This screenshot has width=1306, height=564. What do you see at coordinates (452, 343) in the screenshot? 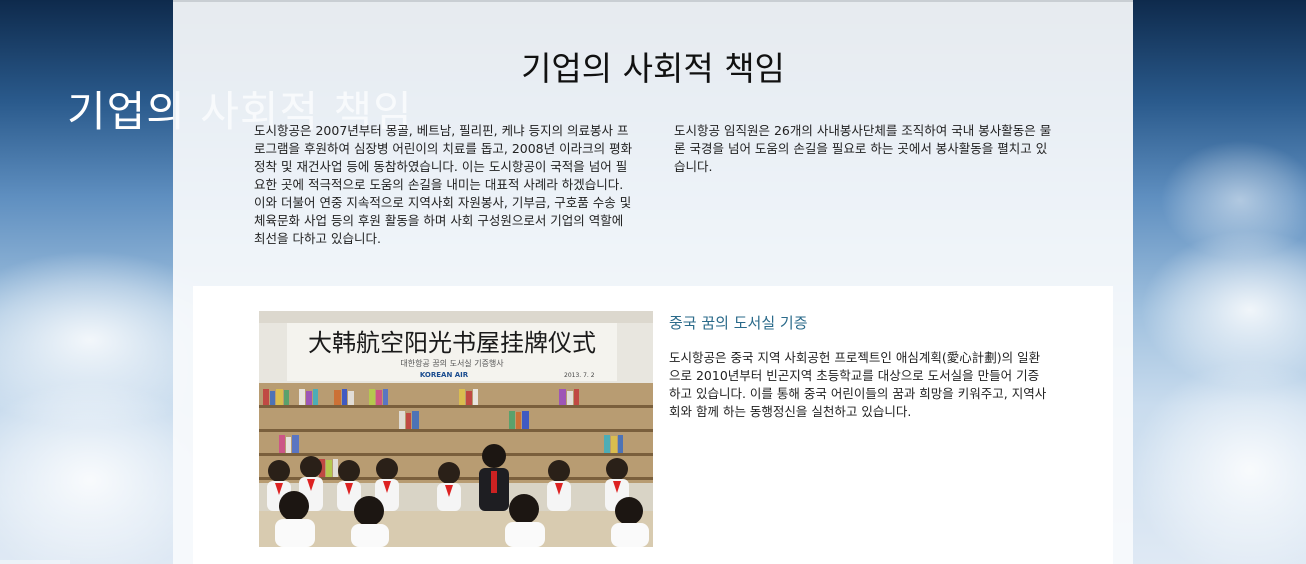
I see `photo-banner-text: 大韩航空阳光书屋挂牌仪式` at bounding box center [452, 343].